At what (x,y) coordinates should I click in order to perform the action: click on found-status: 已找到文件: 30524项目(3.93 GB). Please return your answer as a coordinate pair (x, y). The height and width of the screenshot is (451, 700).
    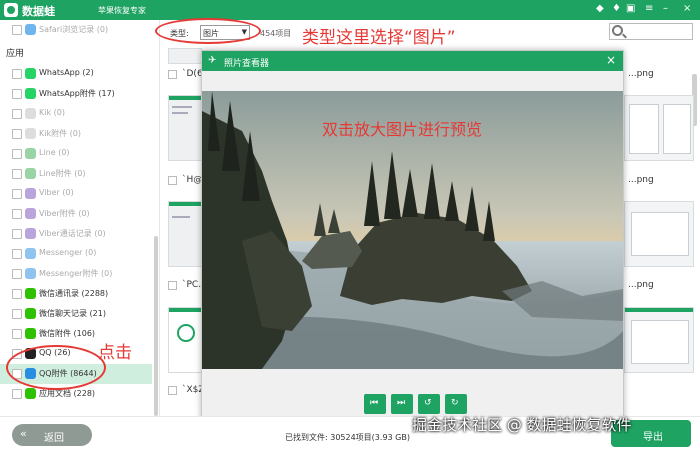
    Looking at the image, I should click on (347, 437).